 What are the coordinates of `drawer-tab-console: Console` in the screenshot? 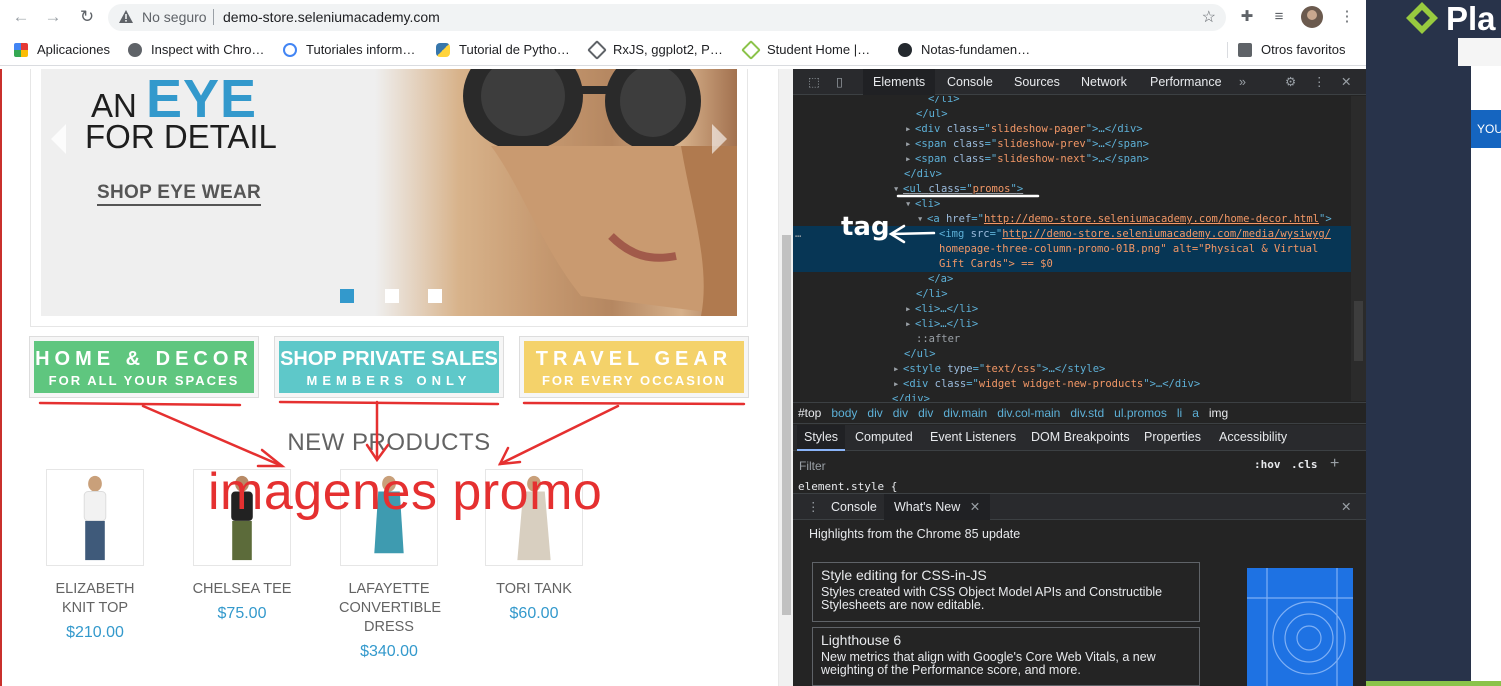 It's located at (854, 507).